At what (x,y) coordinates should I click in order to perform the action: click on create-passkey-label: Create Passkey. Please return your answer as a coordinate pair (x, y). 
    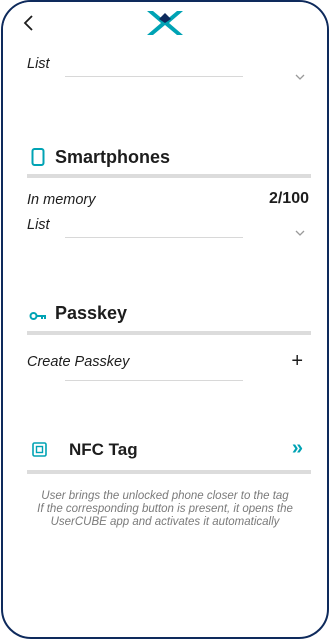
    Looking at the image, I should click on (78, 362).